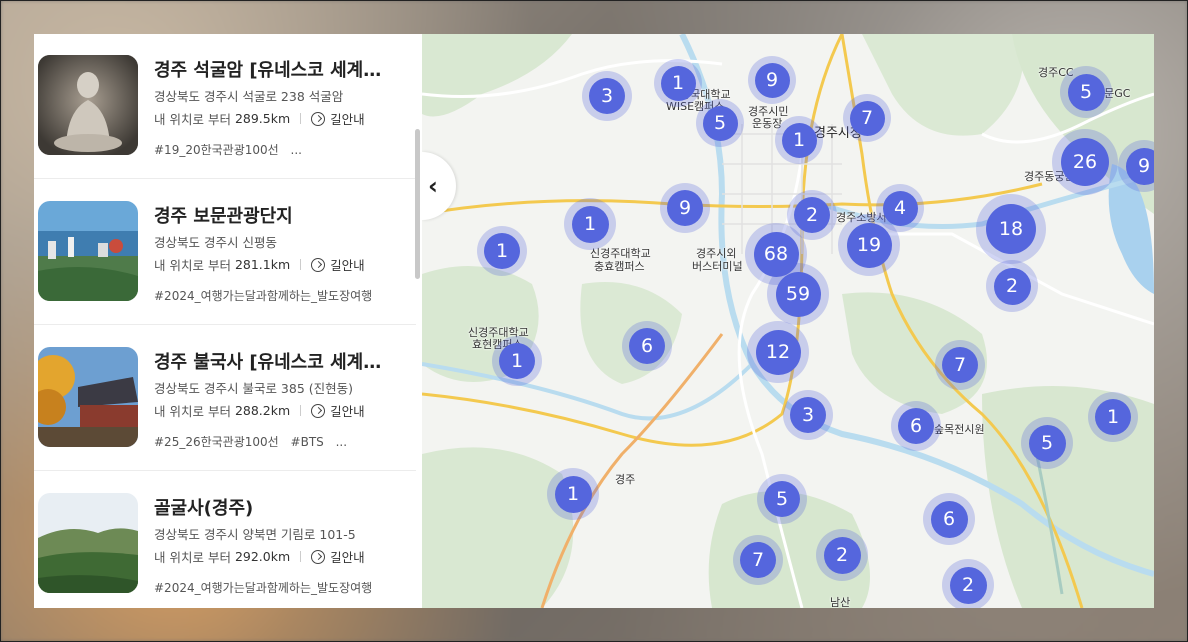 Image resolution: width=1188 pixels, height=642 pixels. What do you see at coordinates (778, 352) in the screenshot?
I see `cluster-marker: 12` at bounding box center [778, 352].